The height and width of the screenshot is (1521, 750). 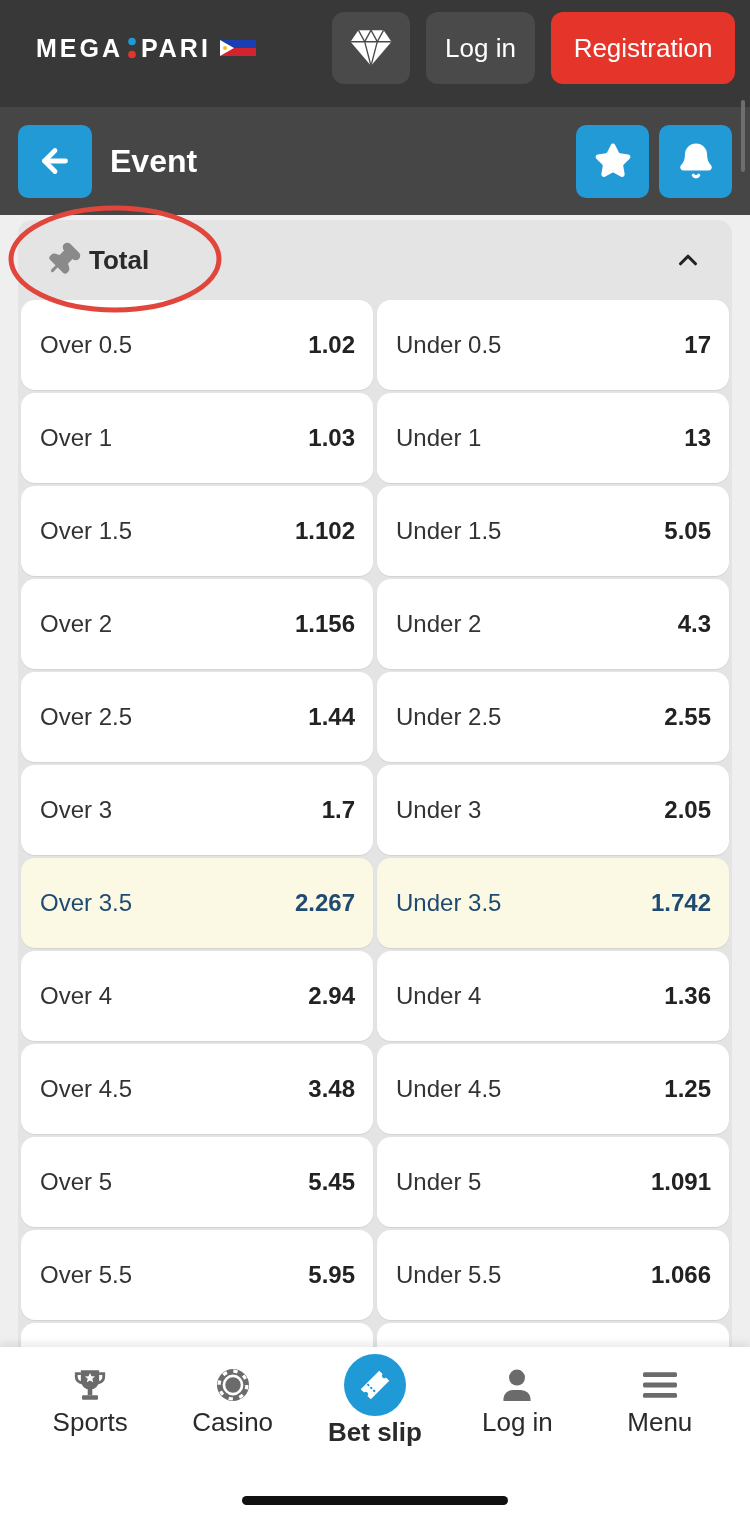 I want to click on logo-text: PARI, so click(x=176, y=48).